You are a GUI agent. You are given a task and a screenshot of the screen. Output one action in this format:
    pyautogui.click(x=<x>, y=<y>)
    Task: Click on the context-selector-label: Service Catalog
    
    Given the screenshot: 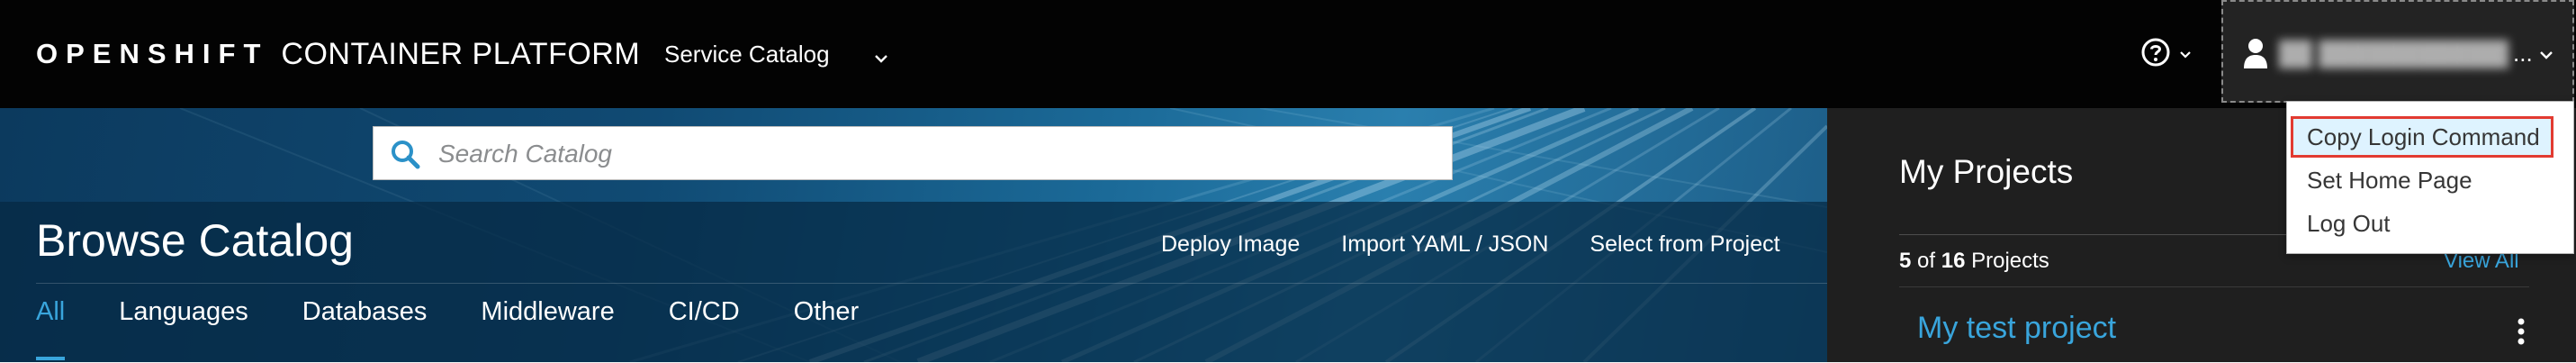 What is the action you would take?
    pyautogui.click(x=747, y=54)
    